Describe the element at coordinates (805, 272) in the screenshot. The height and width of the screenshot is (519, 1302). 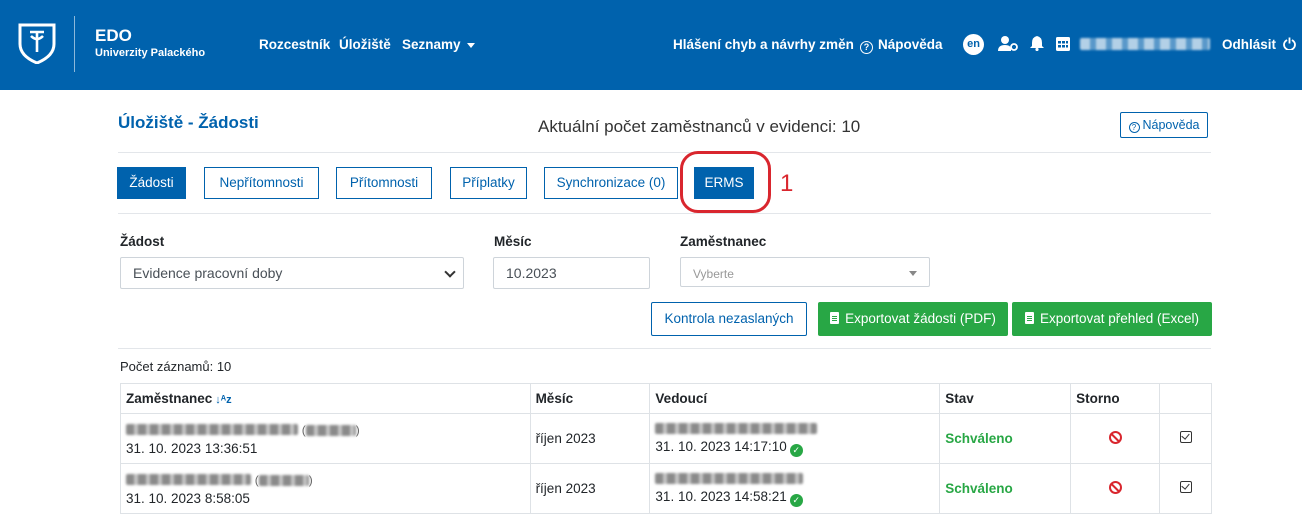
I see `employee-select: Vyberte` at that location.